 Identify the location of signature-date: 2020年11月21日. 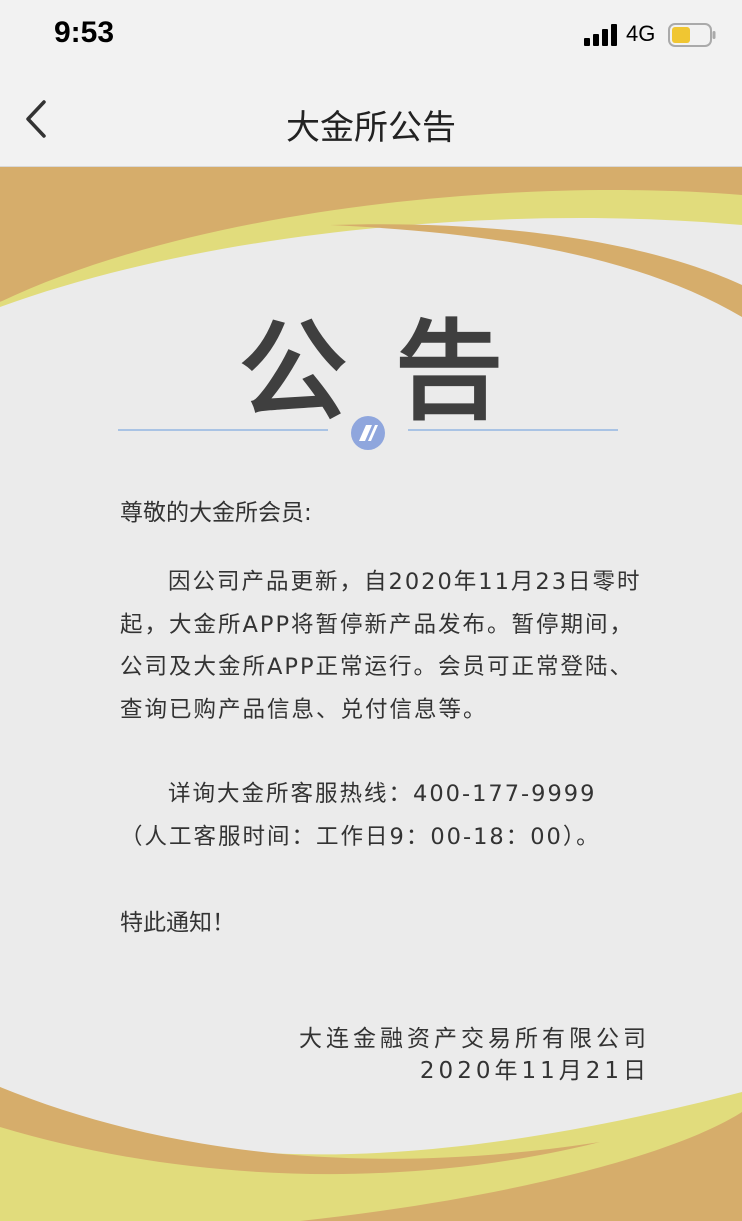
(534, 1071).